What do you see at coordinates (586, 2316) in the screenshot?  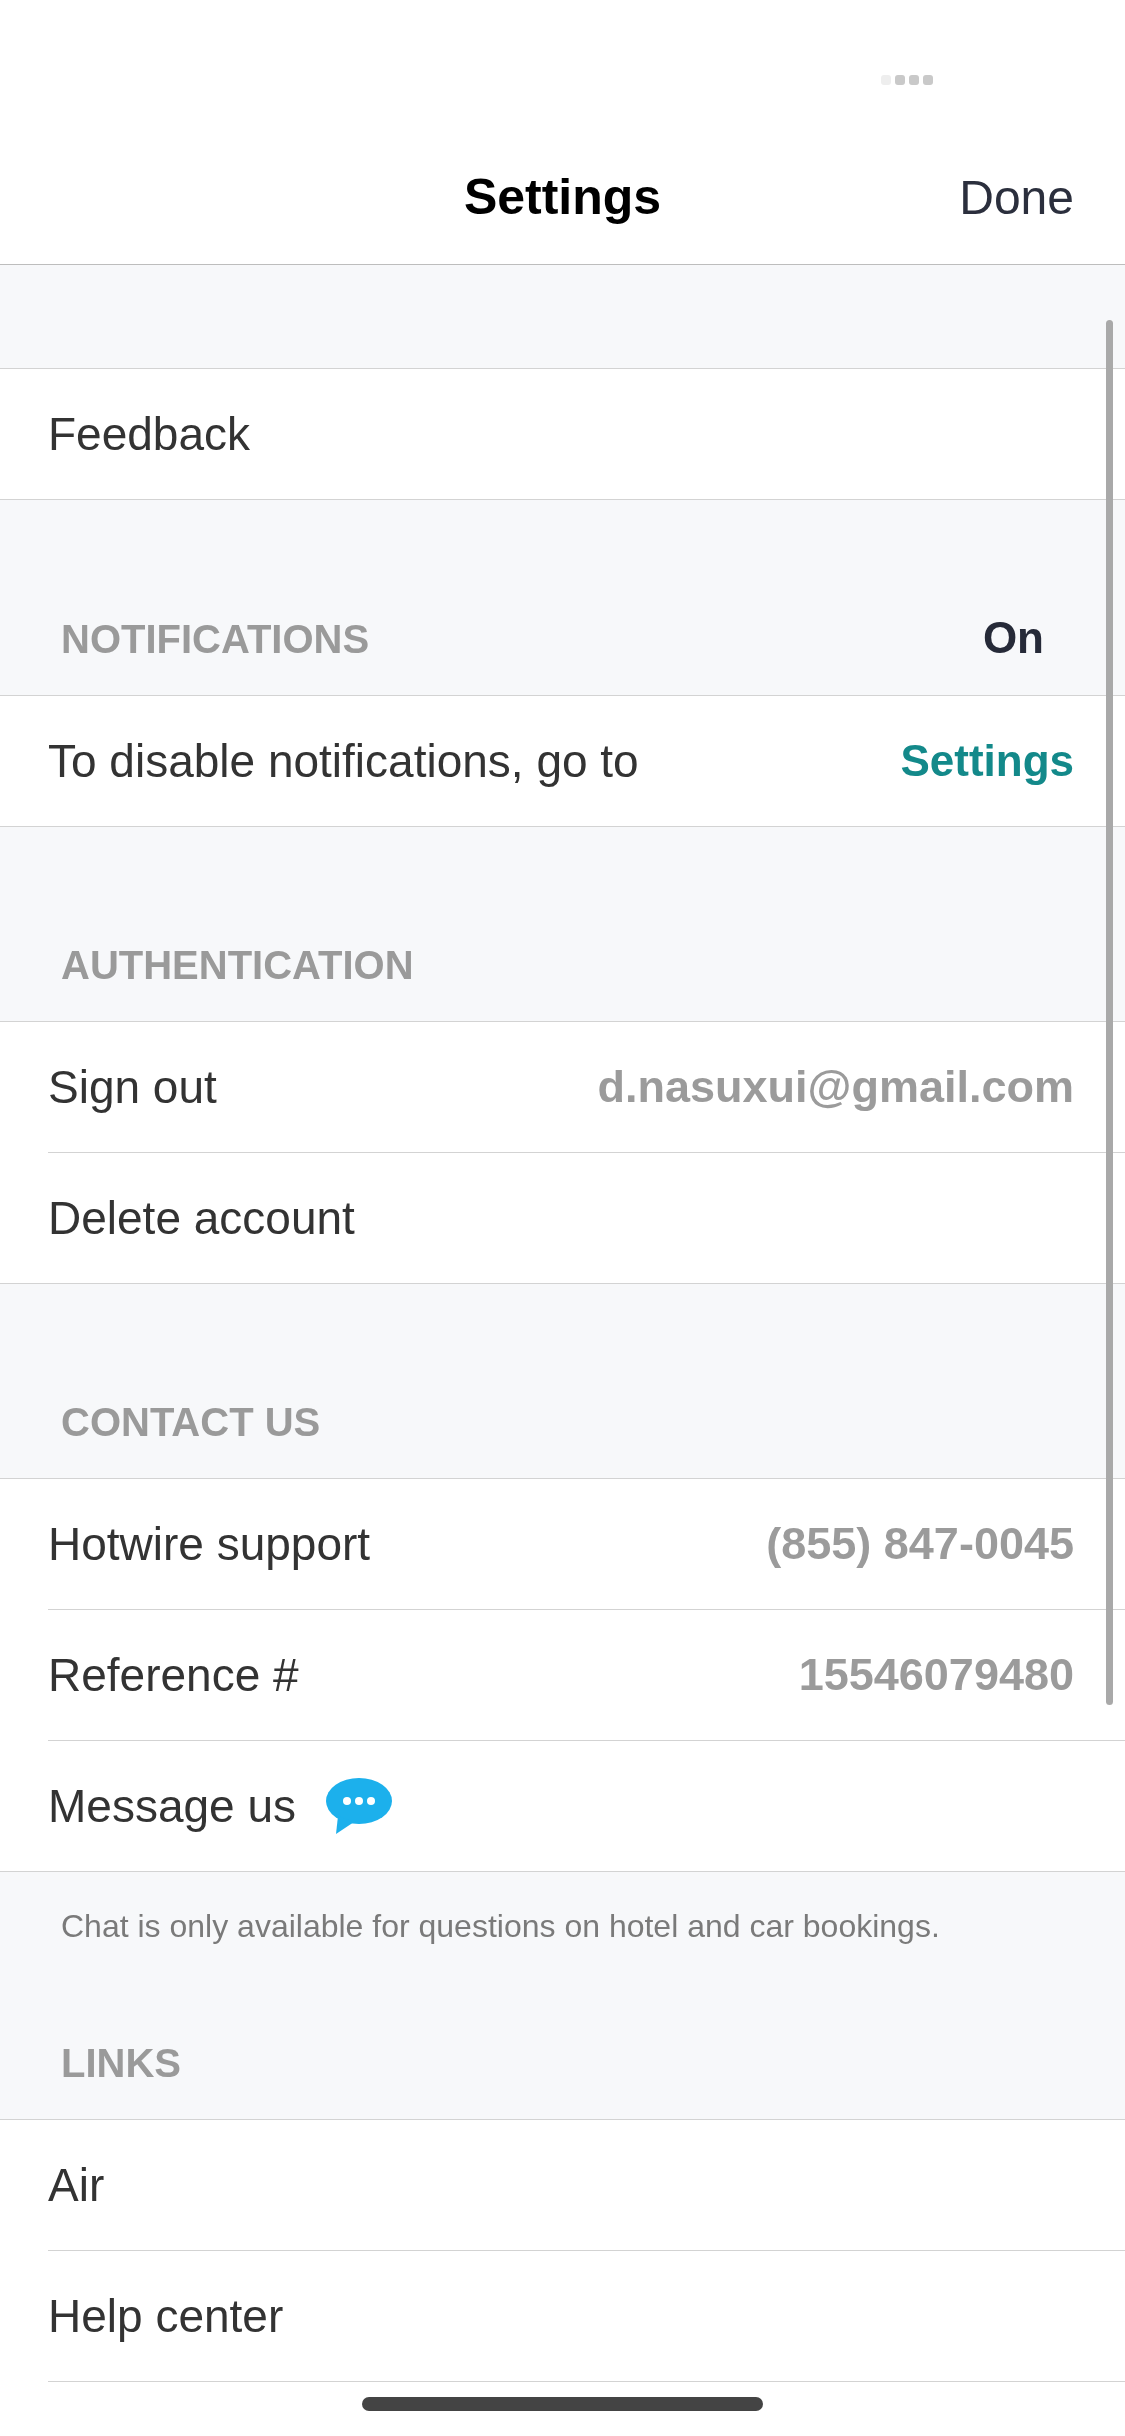 I see `list-item: Help center` at bounding box center [586, 2316].